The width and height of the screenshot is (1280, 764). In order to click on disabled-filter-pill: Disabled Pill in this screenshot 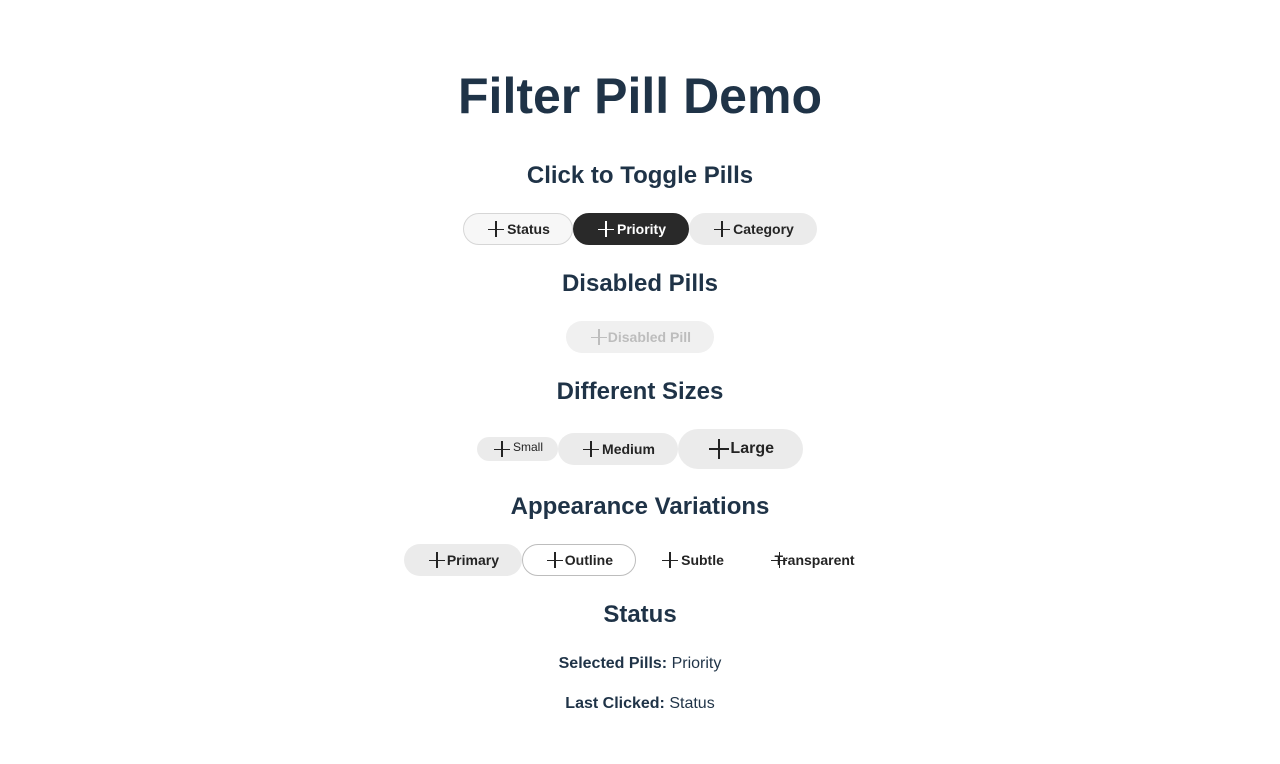, I will do `click(640, 337)`.